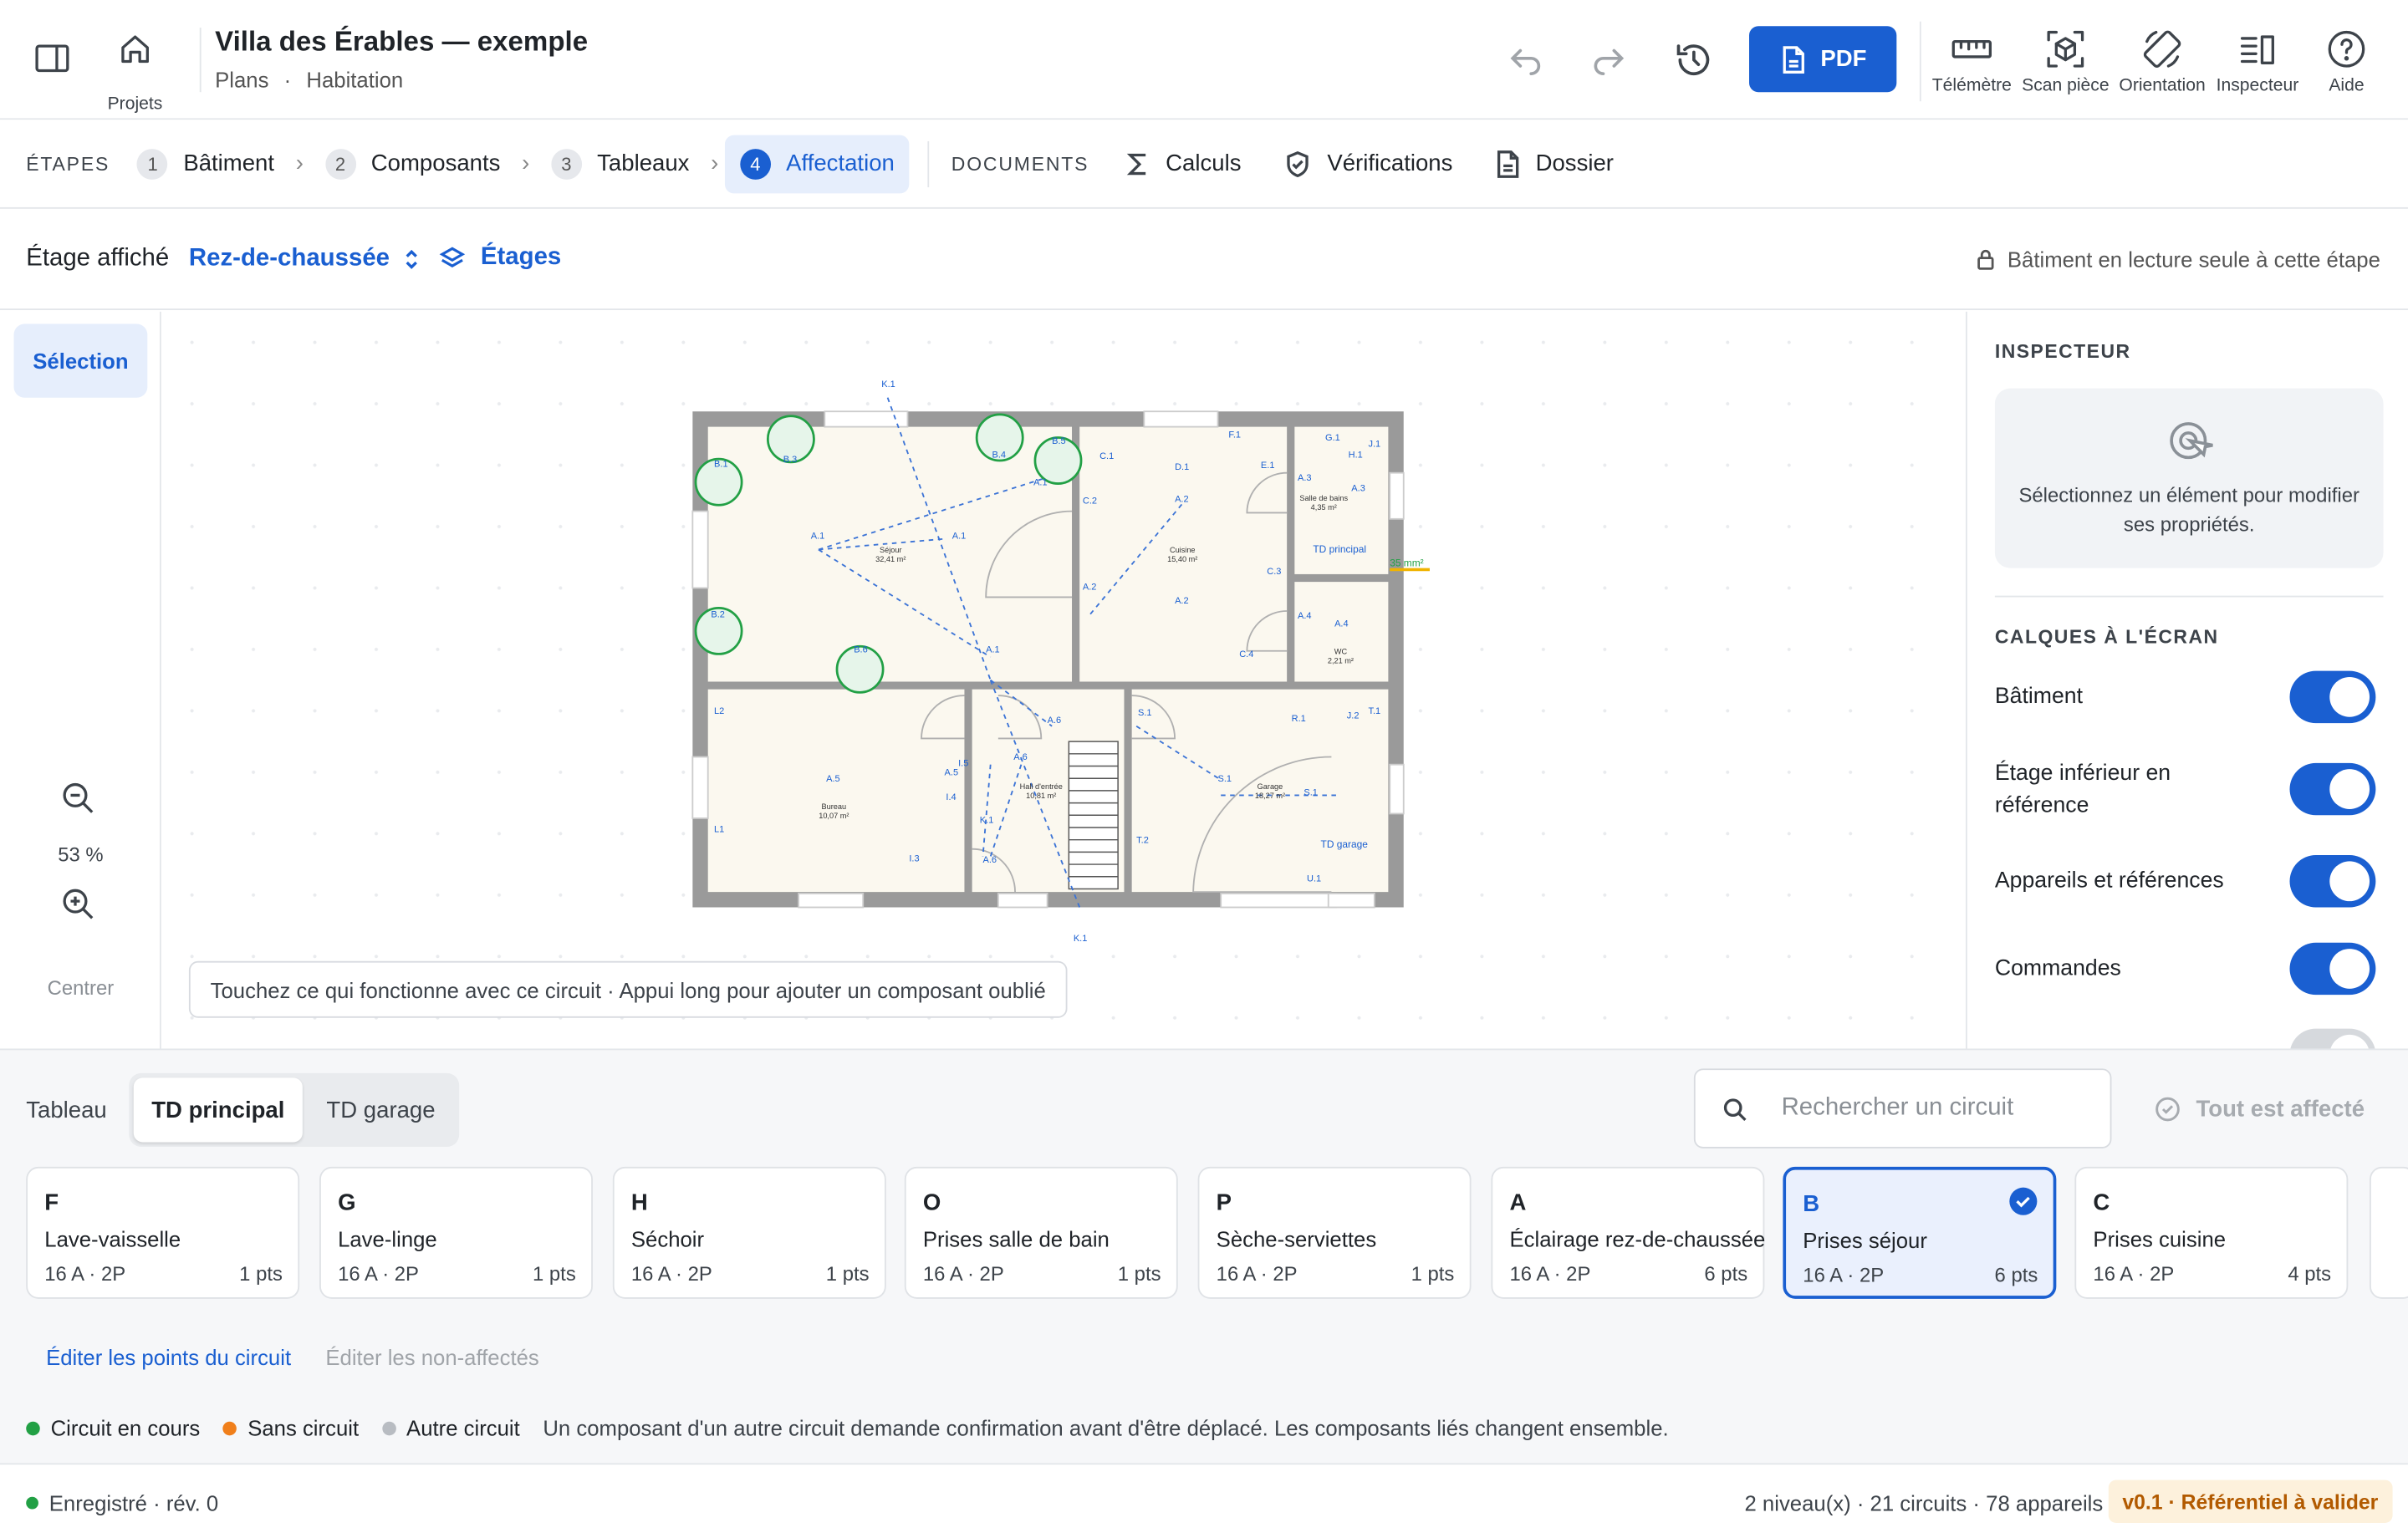 The height and width of the screenshot is (1538, 2408). Describe the element at coordinates (354, 80) in the screenshot. I see `breadcrumb-habitation: Habitation` at that location.